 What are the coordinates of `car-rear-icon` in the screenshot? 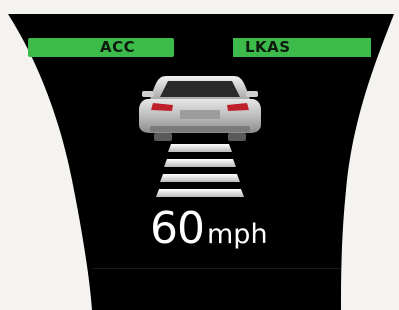 It's located at (200, 108).